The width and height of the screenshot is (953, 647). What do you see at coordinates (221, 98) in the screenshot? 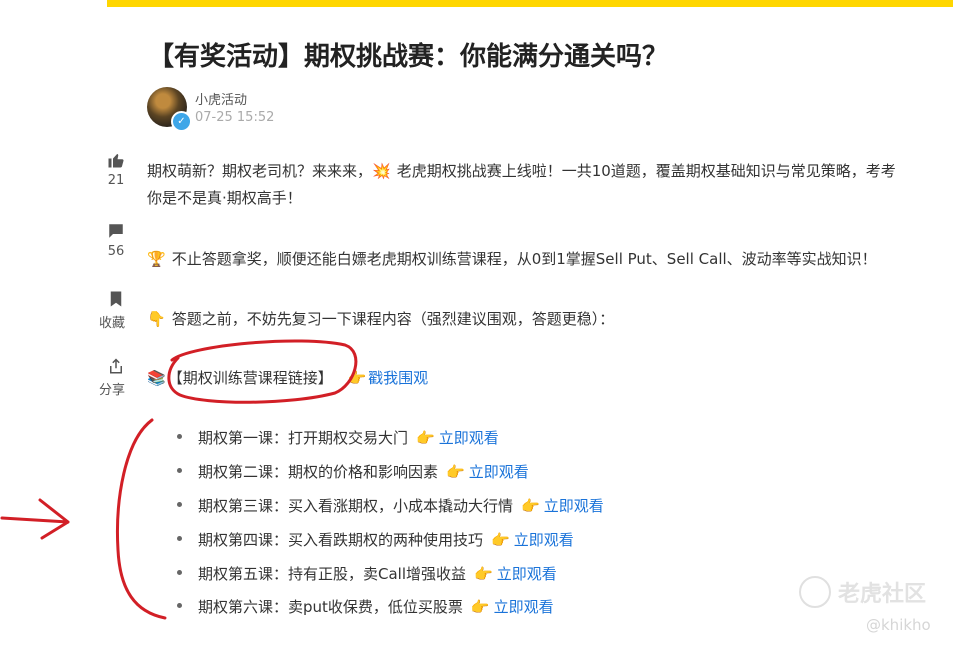
I see `author-name: 小虎活动` at bounding box center [221, 98].